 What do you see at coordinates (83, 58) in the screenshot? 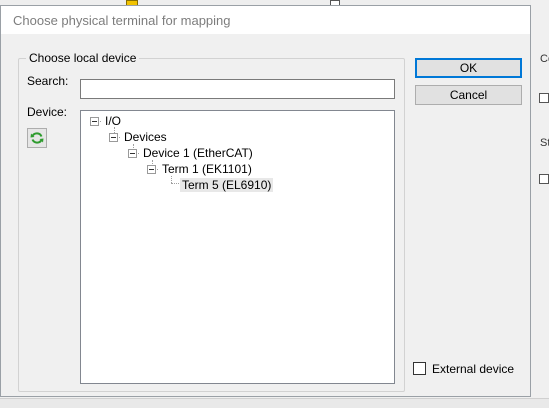
I see `group-title: Choose local device` at bounding box center [83, 58].